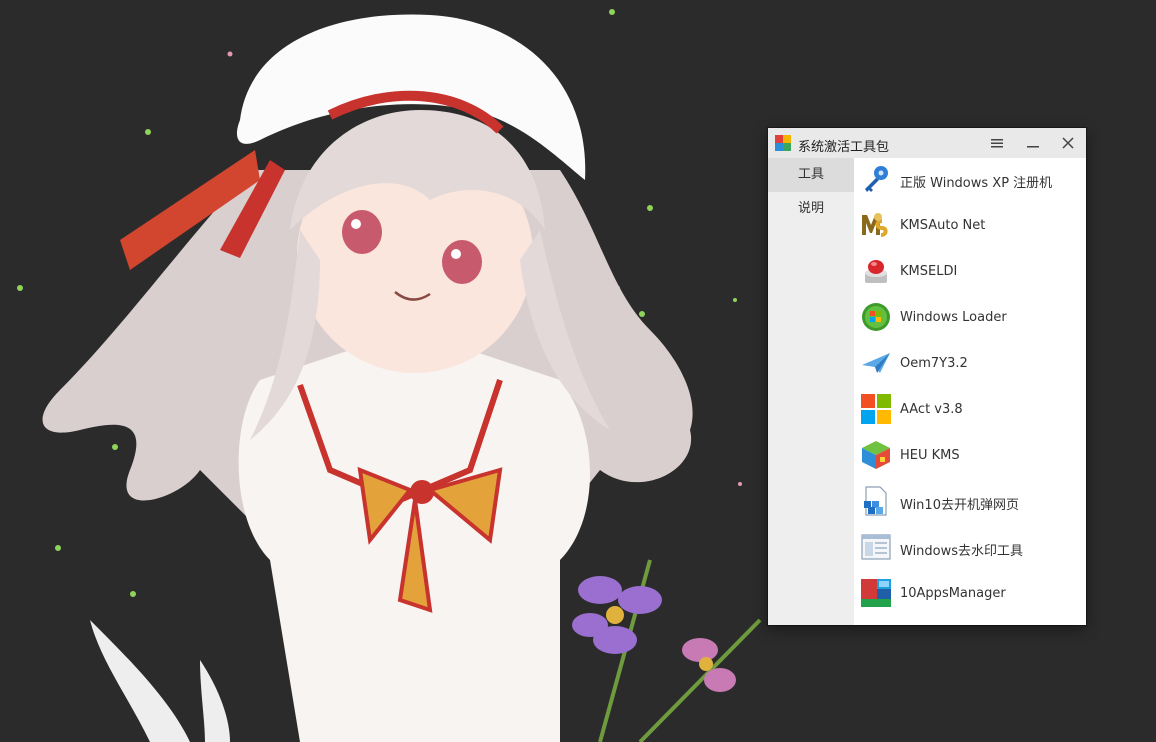  What do you see at coordinates (876, 179) in the screenshot?
I see `key-icon` at bounding box center [876, 179].